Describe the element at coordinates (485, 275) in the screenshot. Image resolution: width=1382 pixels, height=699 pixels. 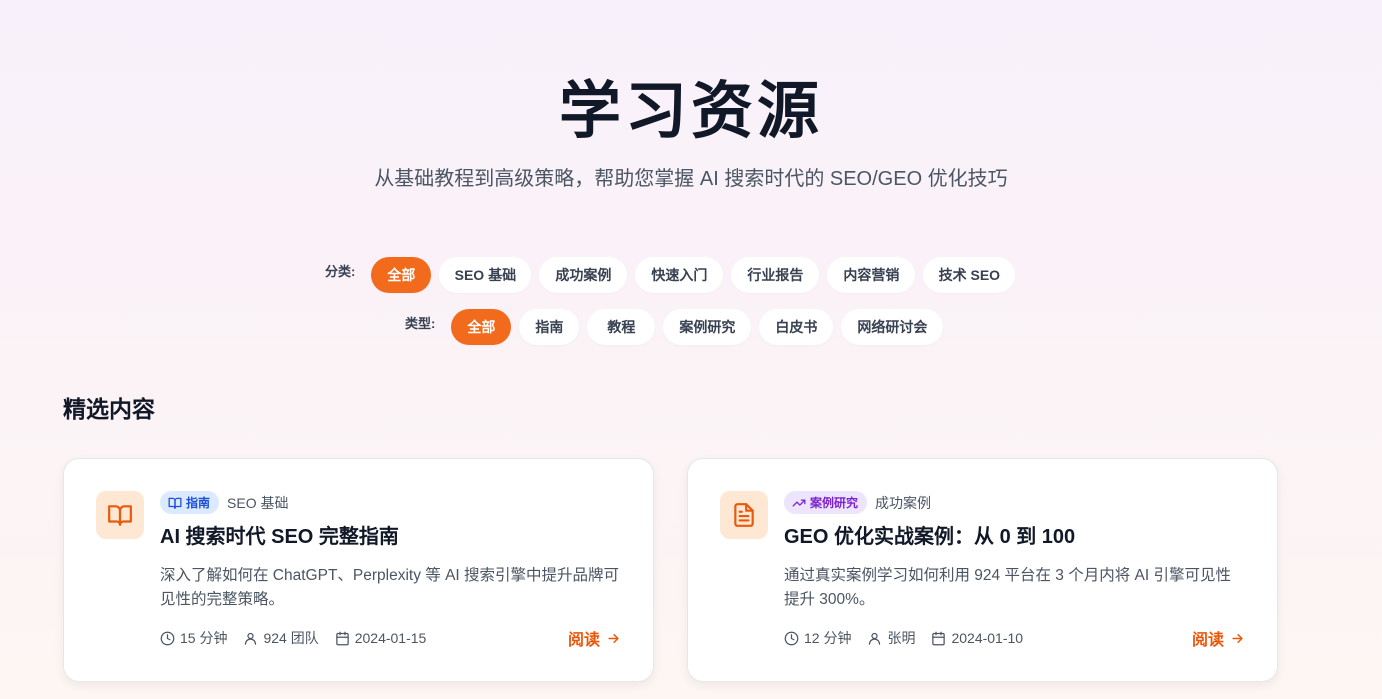
I see `category-chip-seo-basics: SEO 基础` at that location.